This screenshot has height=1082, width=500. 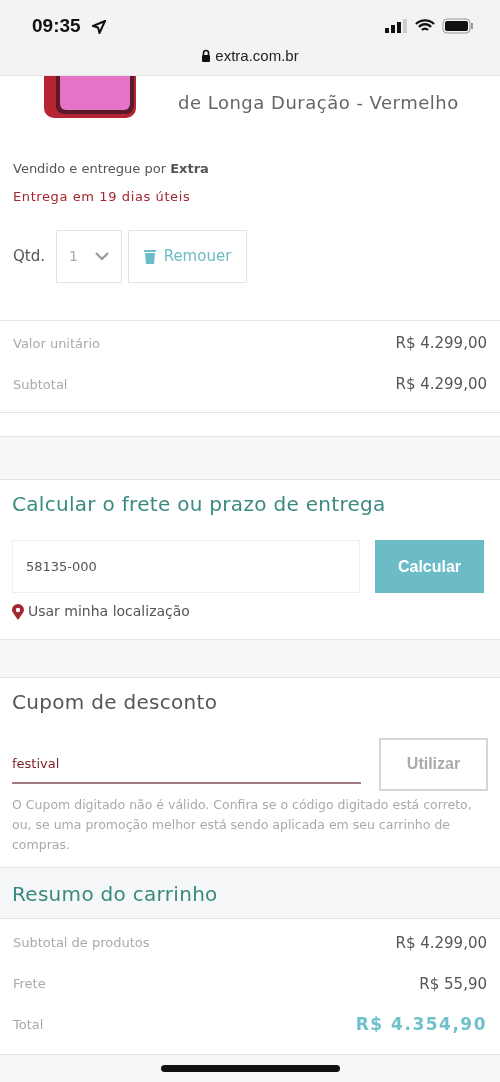 I want to click on battery-icon, so click(x=458, y=26).